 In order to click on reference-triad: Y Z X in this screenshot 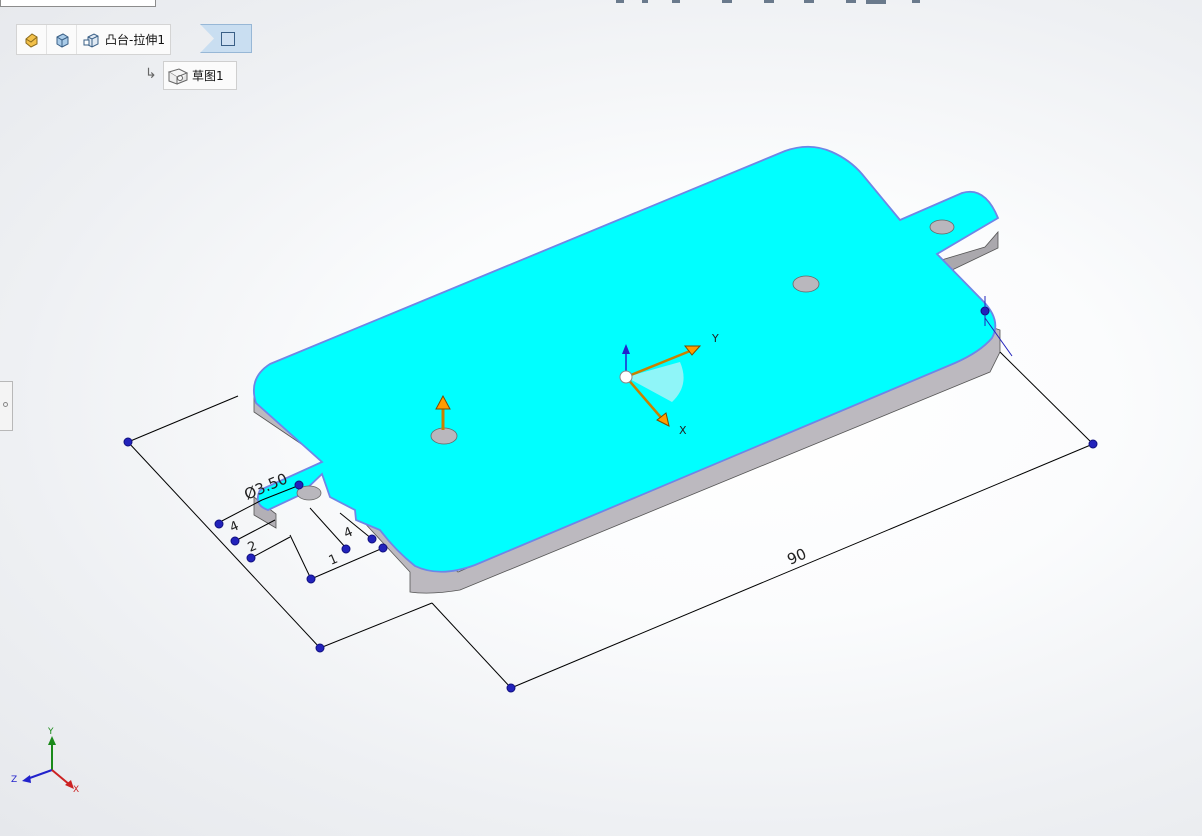, I will do `click(45, 761)`.